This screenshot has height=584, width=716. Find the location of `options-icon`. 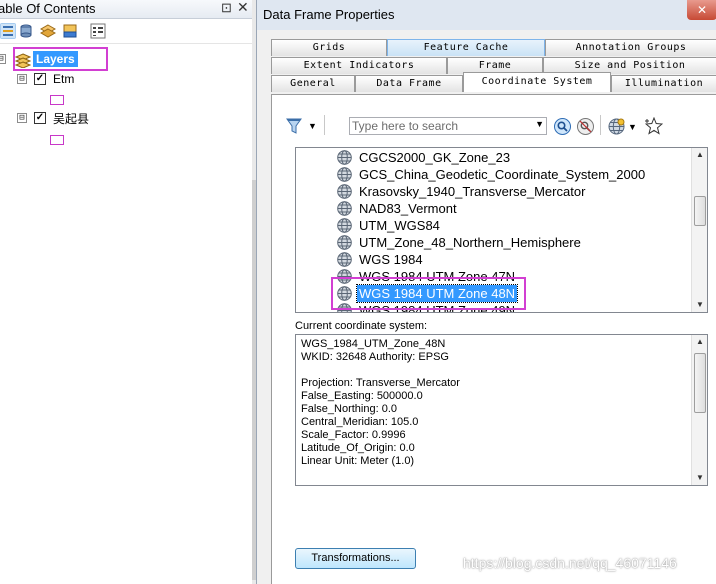

options-icon is located at coordinates (98, 31).